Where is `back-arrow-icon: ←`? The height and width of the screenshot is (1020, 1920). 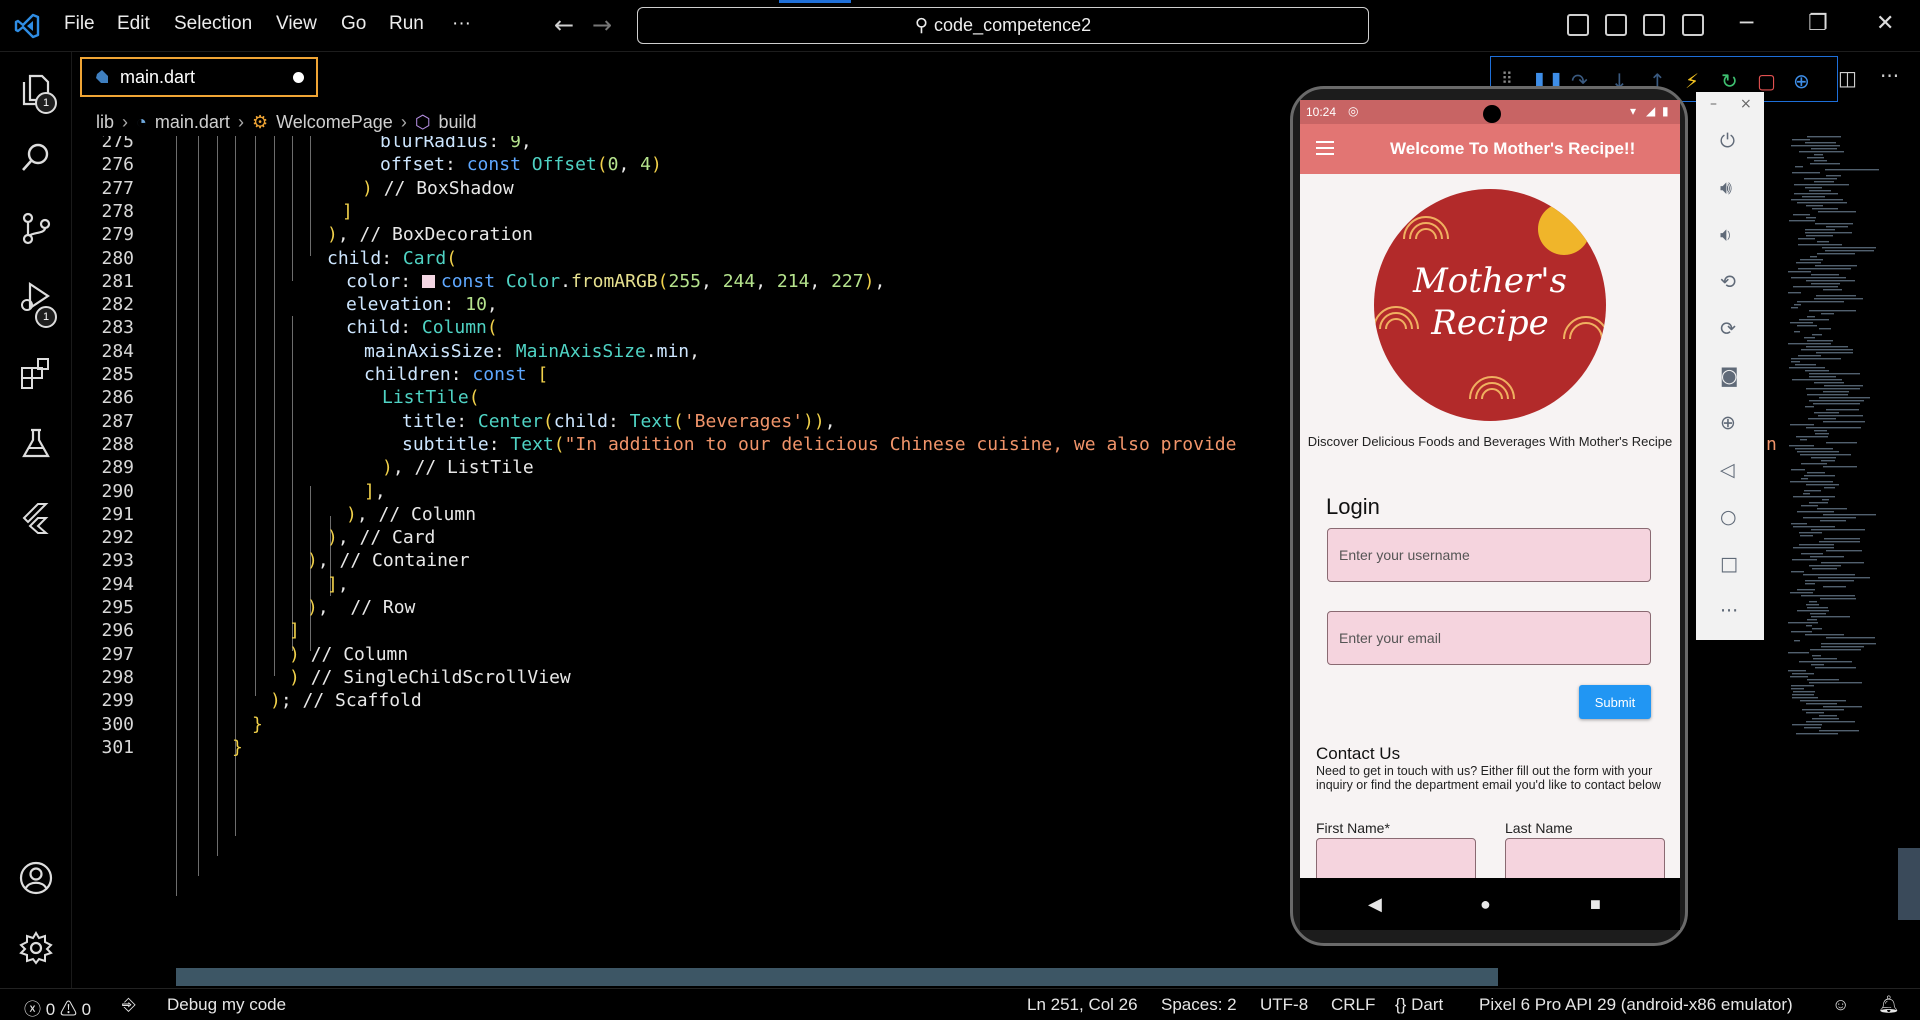
back-arrow-icon: ← is located at coordinates (564, 25).